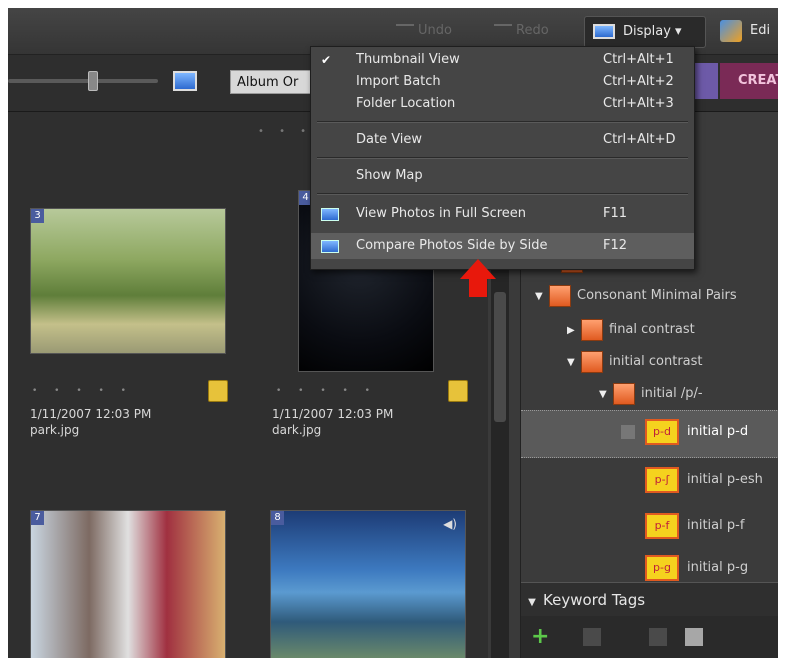 The image size is (786, 658). I want to click on menu-item-label: View Photos in Full Screen, so click(441, 213).